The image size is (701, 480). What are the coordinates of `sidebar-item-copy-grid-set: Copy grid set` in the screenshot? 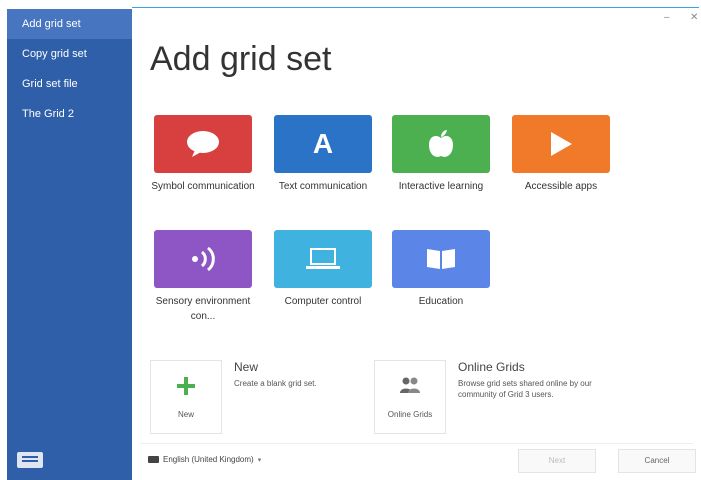 It's located at (69, 54).